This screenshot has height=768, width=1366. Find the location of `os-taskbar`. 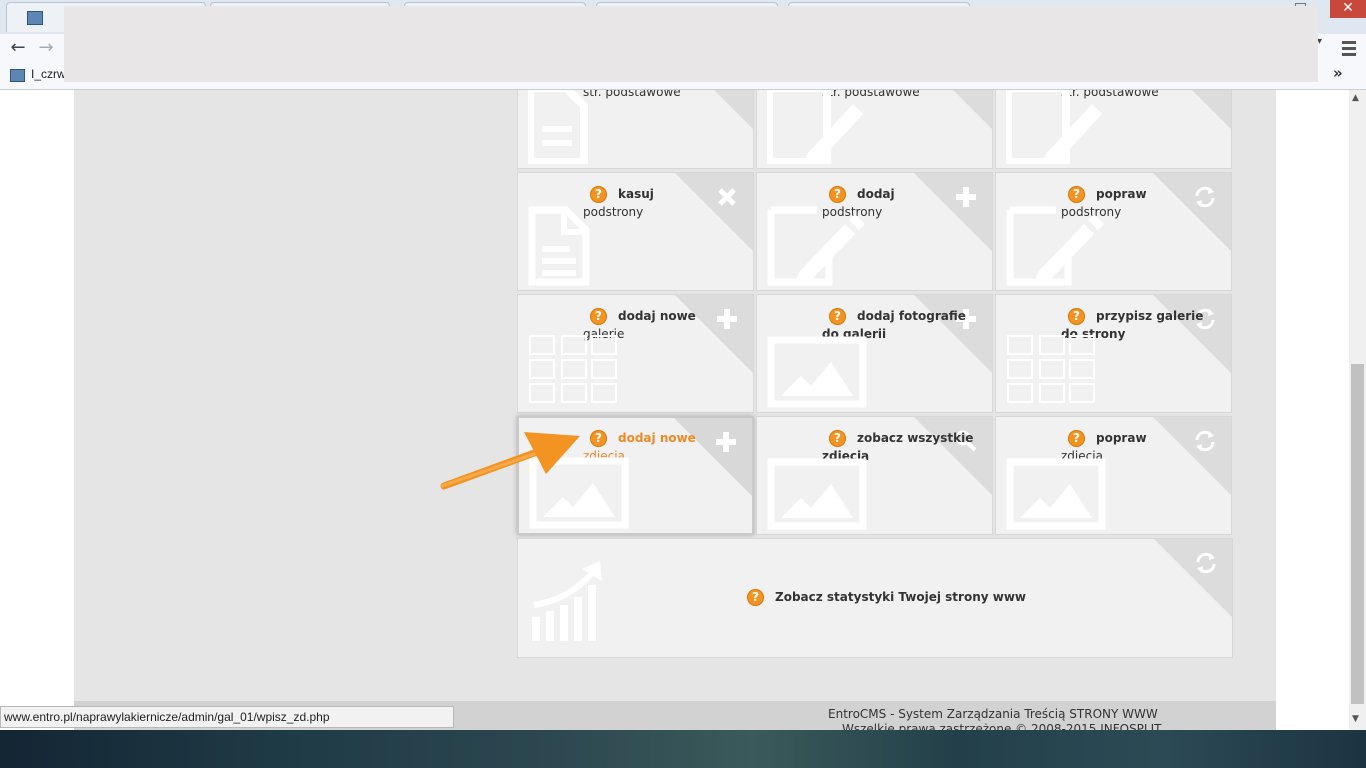

os-taskbar is located at coordinates (683, 749).